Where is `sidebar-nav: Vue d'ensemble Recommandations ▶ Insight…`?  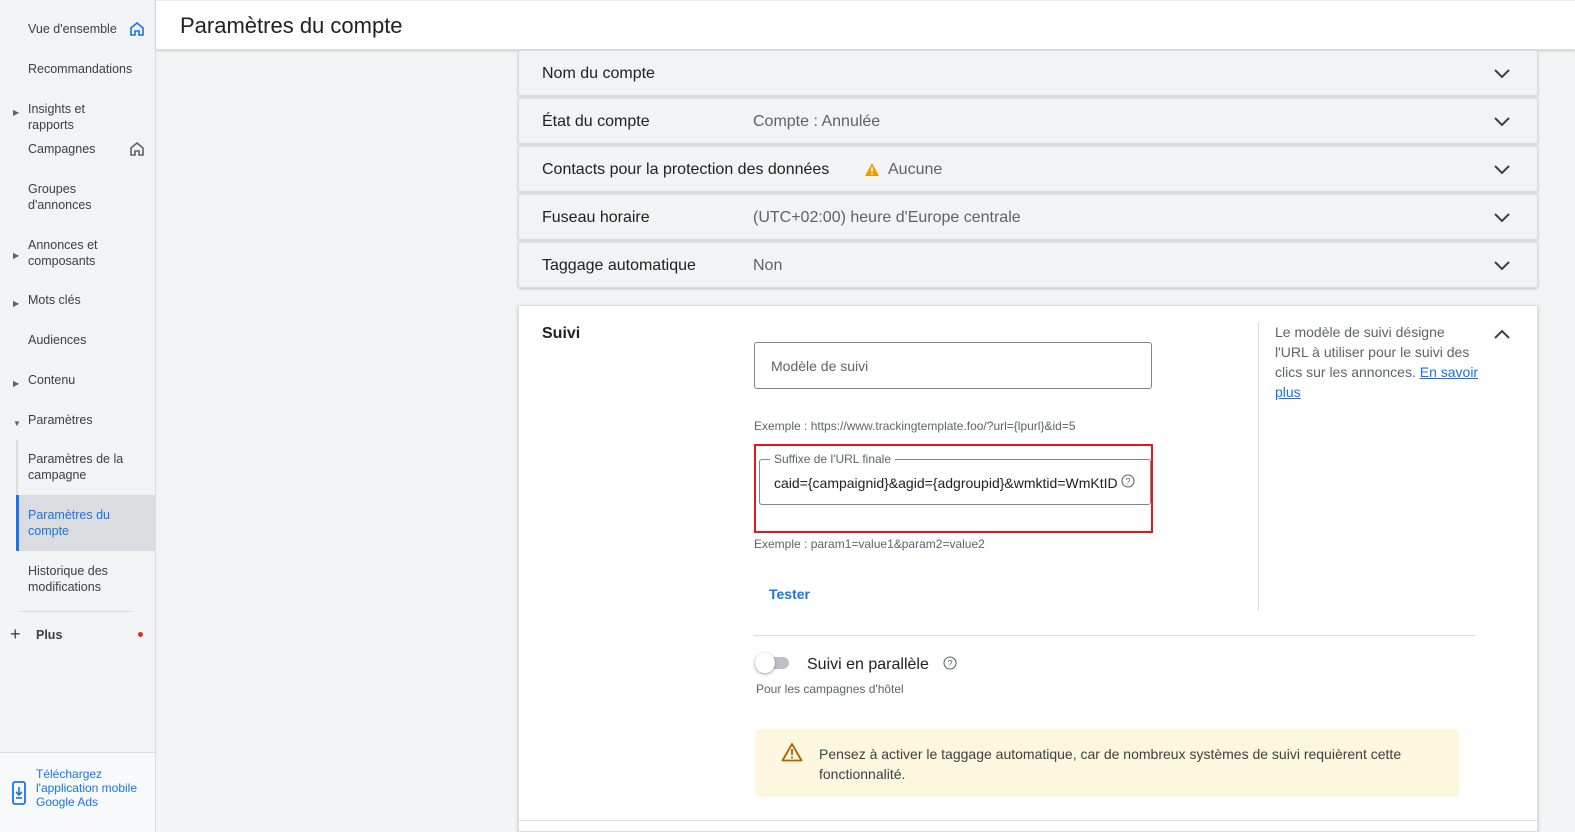
sidebar-nav: Vue d'ensemble Recommandations ▶ Insight… is located at coordinates (78, 416).